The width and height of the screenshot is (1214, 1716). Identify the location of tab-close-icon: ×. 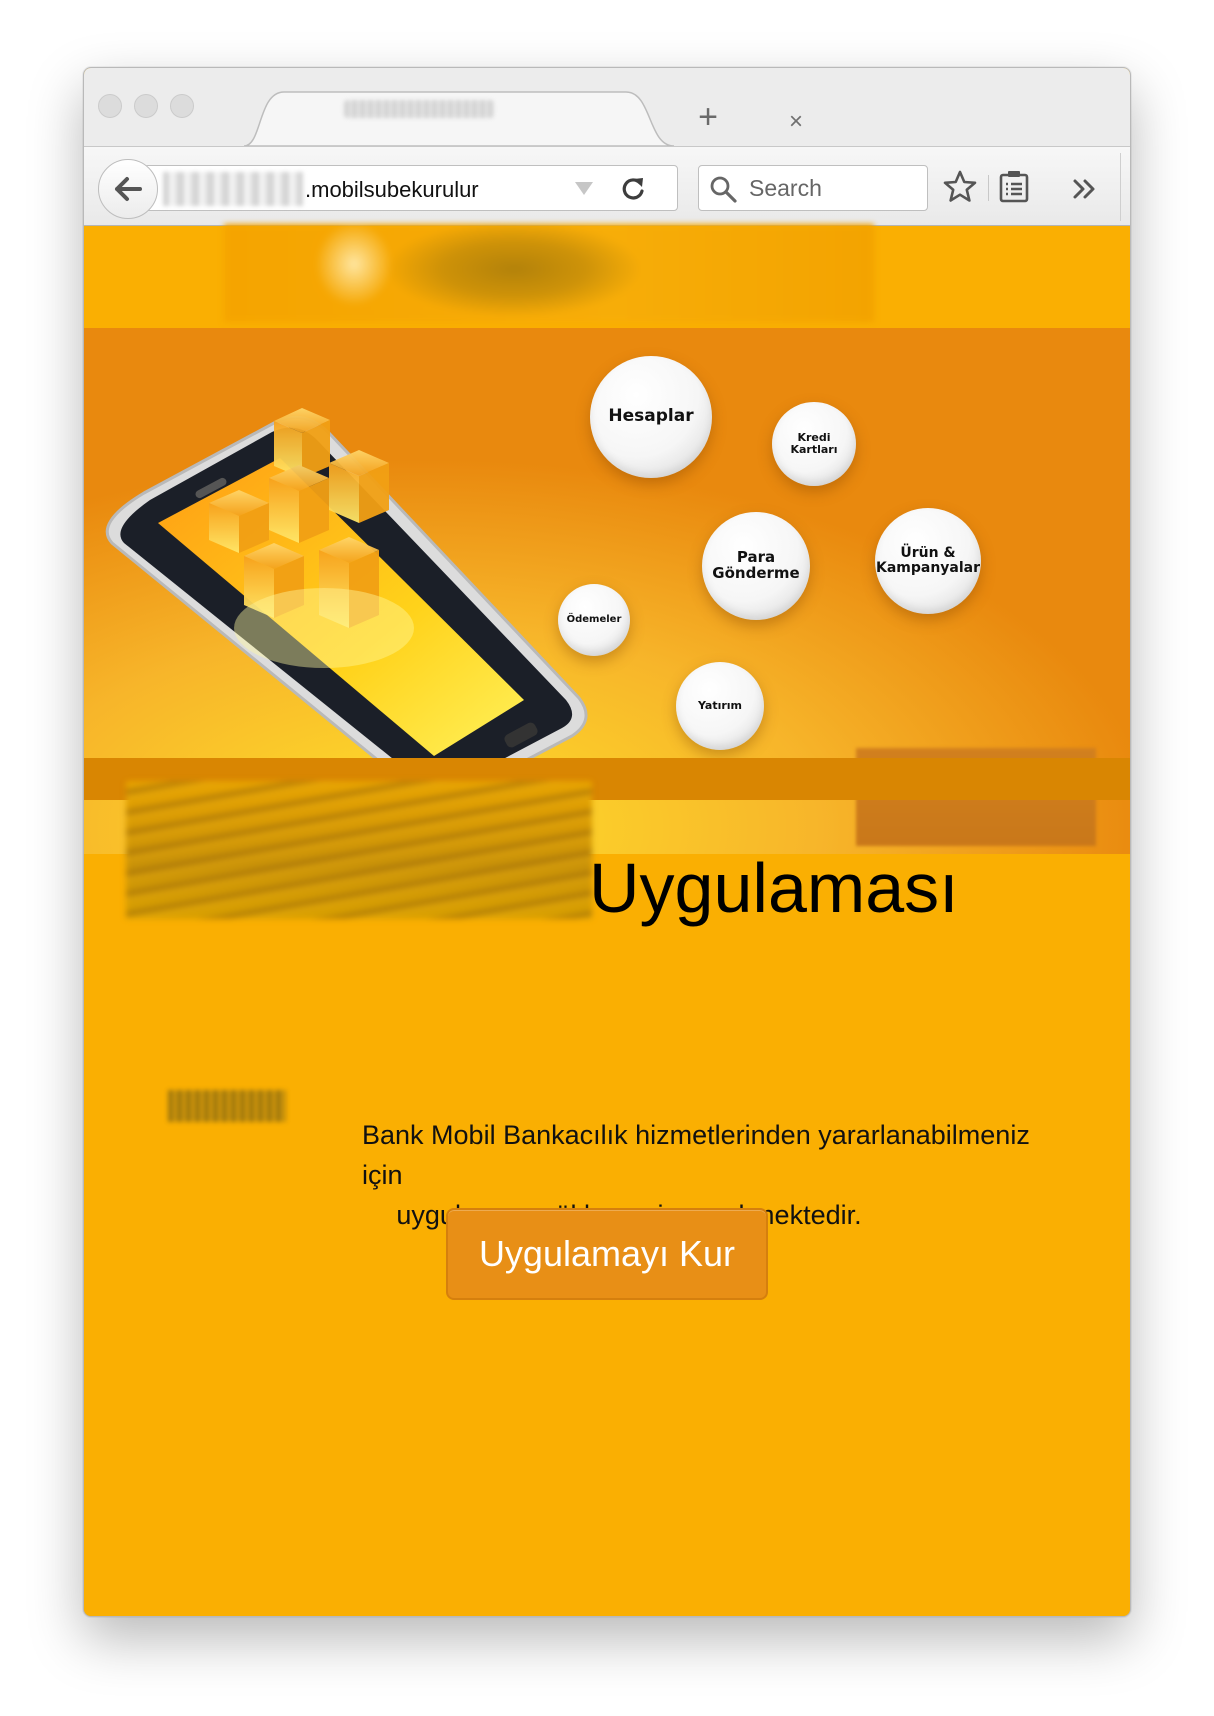
(796, 122).